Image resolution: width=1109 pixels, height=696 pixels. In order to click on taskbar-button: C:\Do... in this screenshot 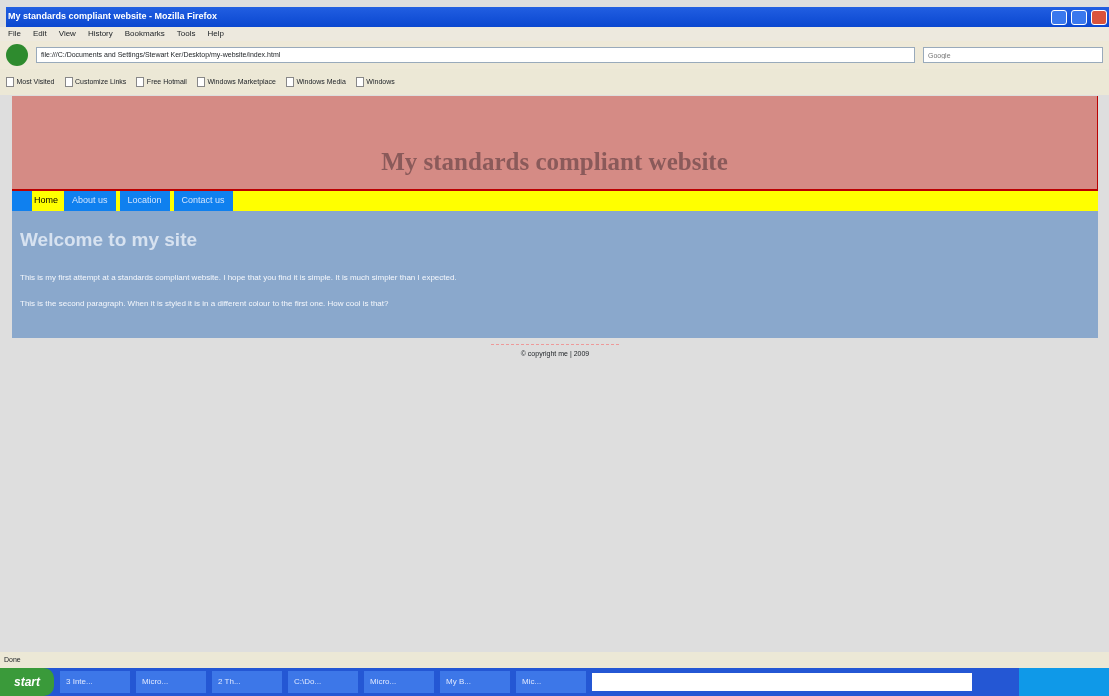, I will do `click(323, 682)`.